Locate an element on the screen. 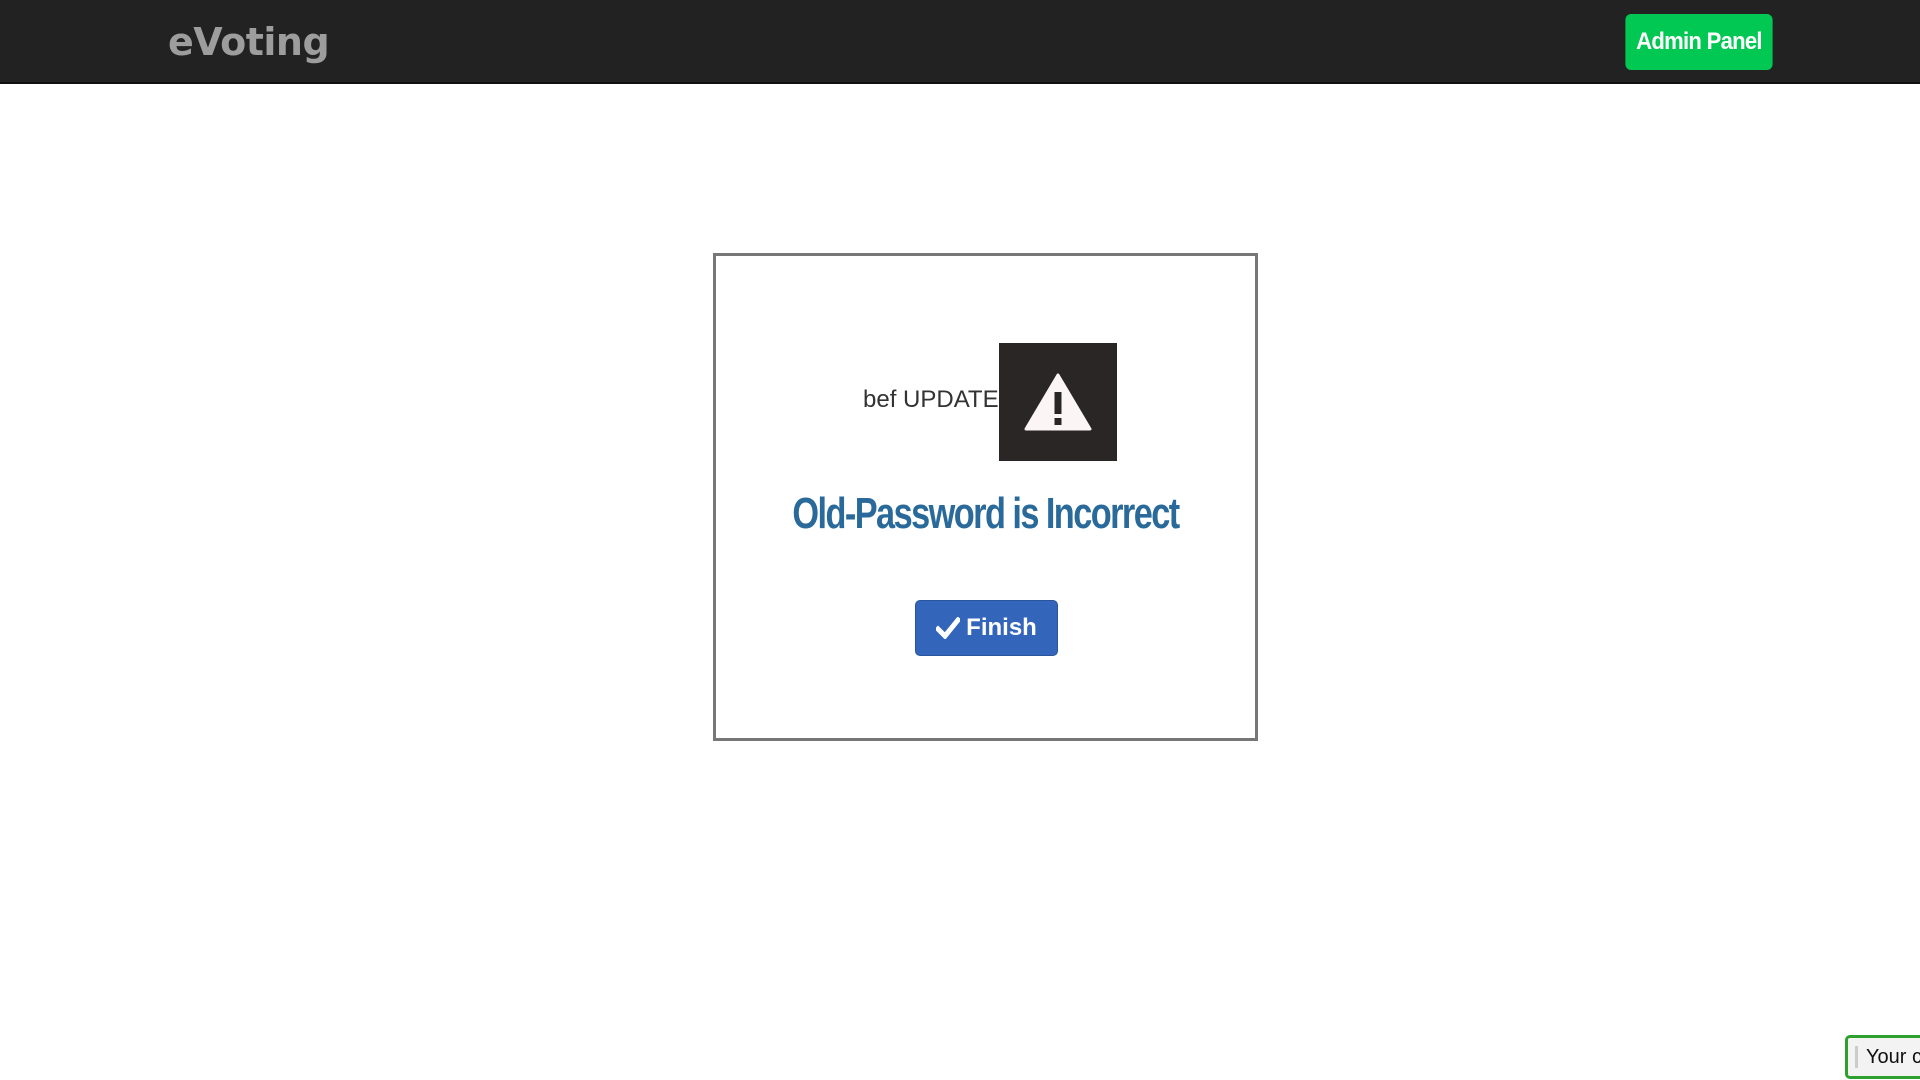 This screenshot has width=1920, height=1080. brand-logo: eVoting is located at coordinates (249, 42).